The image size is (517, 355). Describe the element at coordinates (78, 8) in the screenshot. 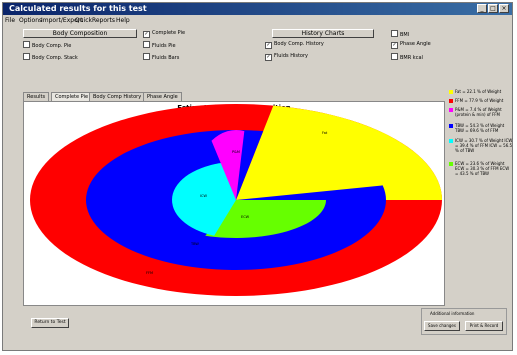

I see `window-title: Calculated results for this test` at that location.